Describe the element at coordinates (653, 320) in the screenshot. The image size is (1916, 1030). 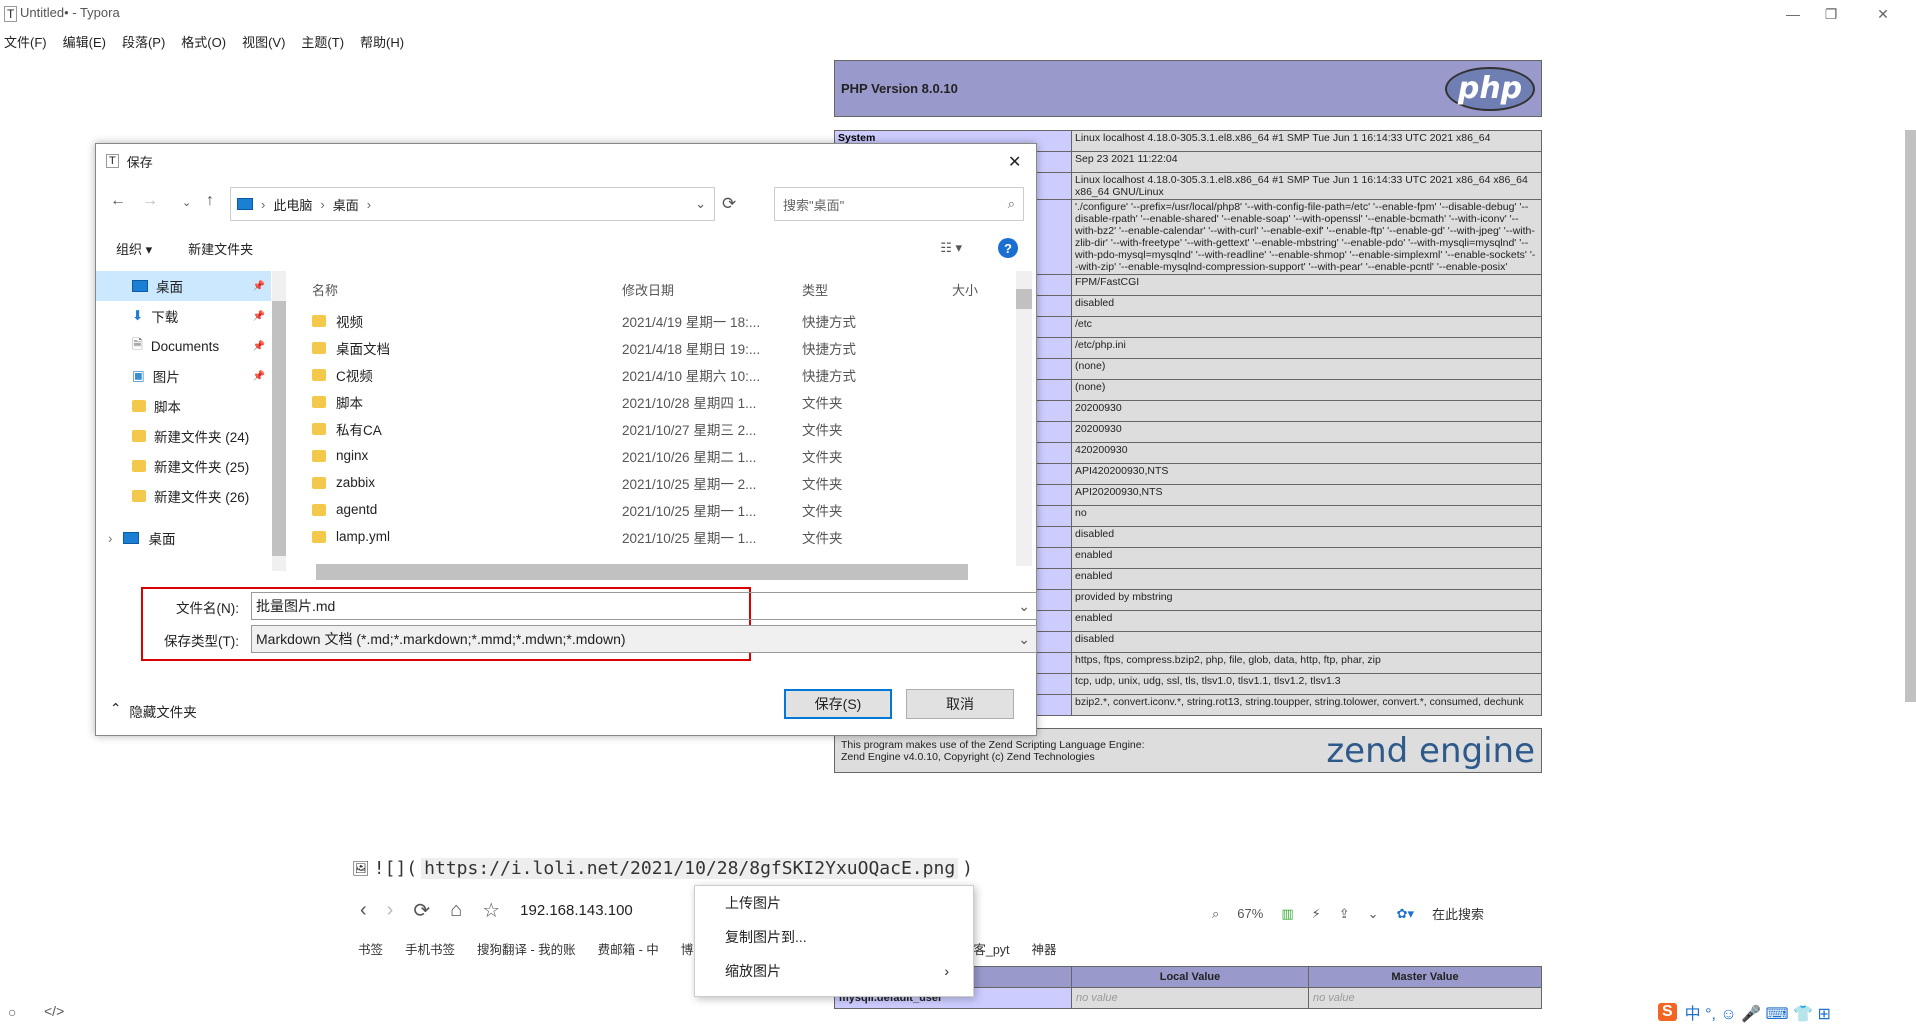
I see `file-row: 视频 2021/4/19 星期一 18:... 快捷方式` at that location.